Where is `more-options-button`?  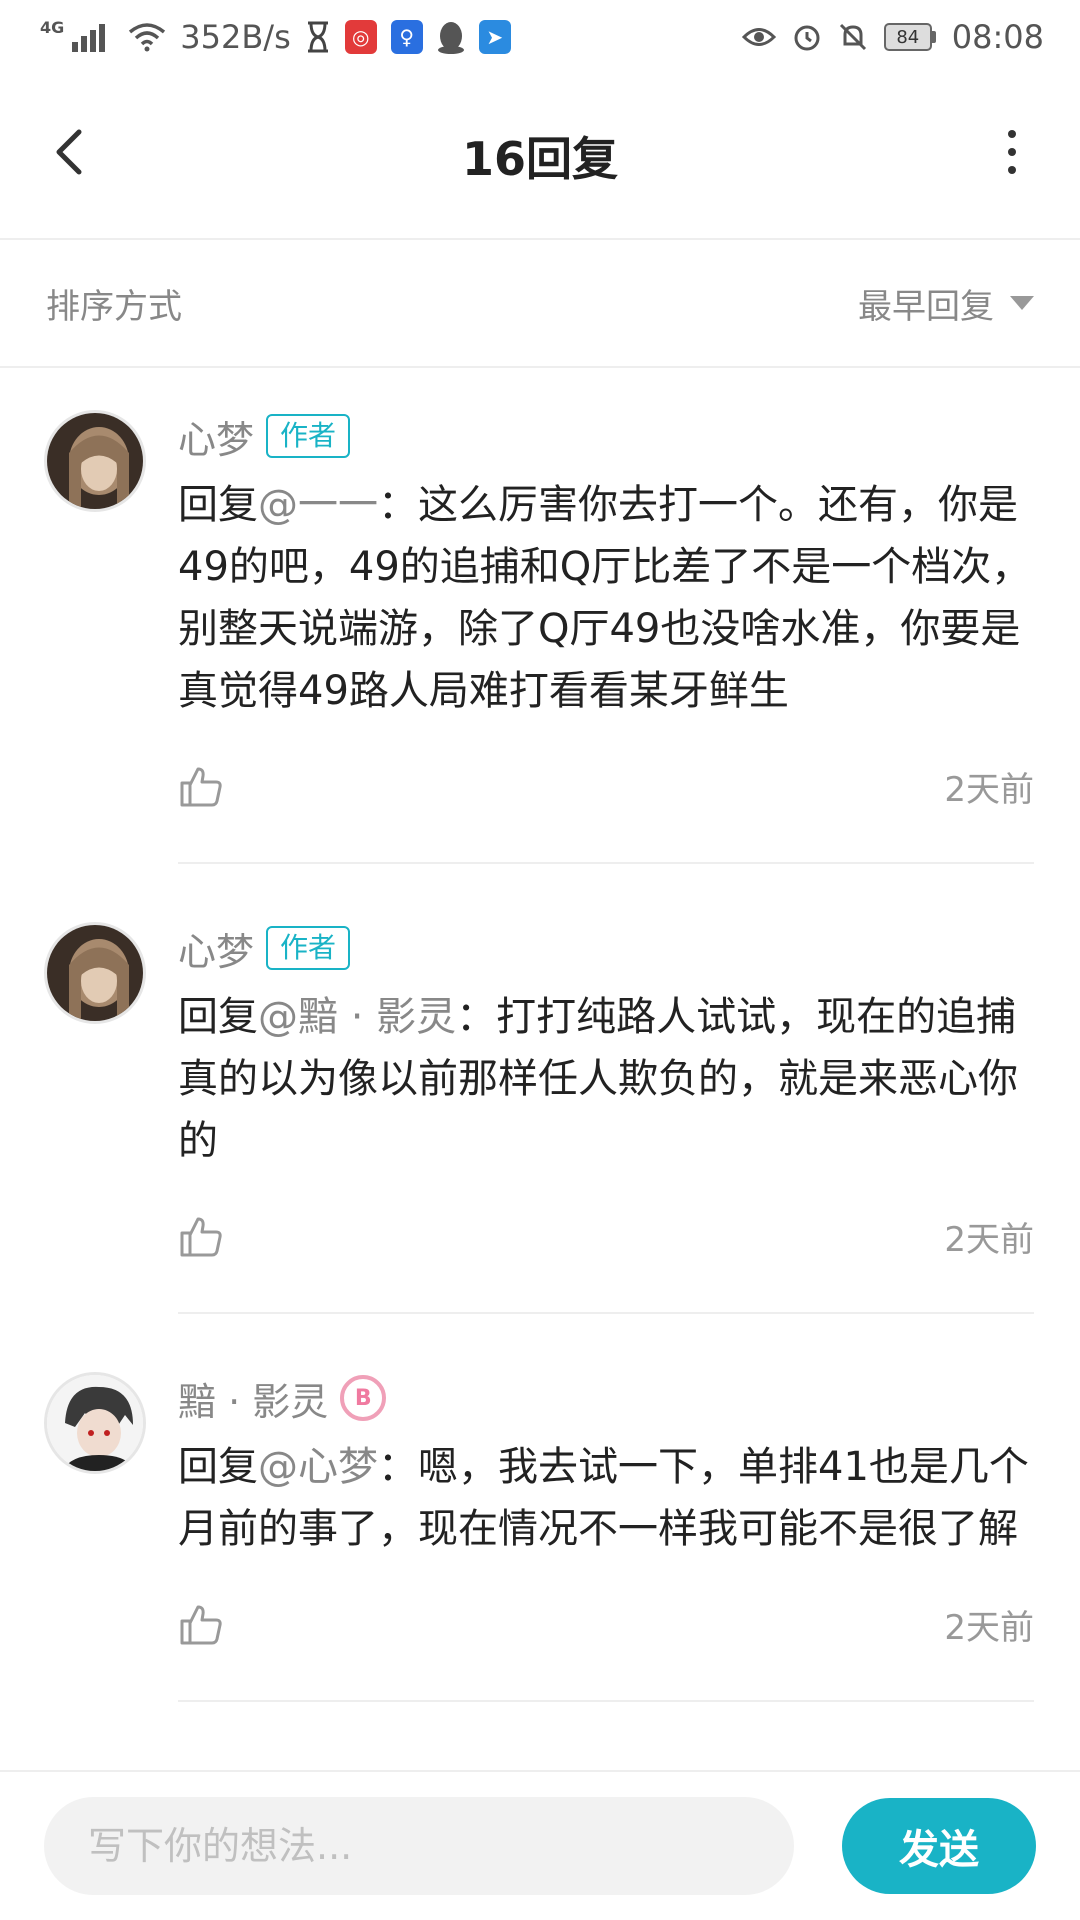
more-options-button is located at coordinates (1012, 152).